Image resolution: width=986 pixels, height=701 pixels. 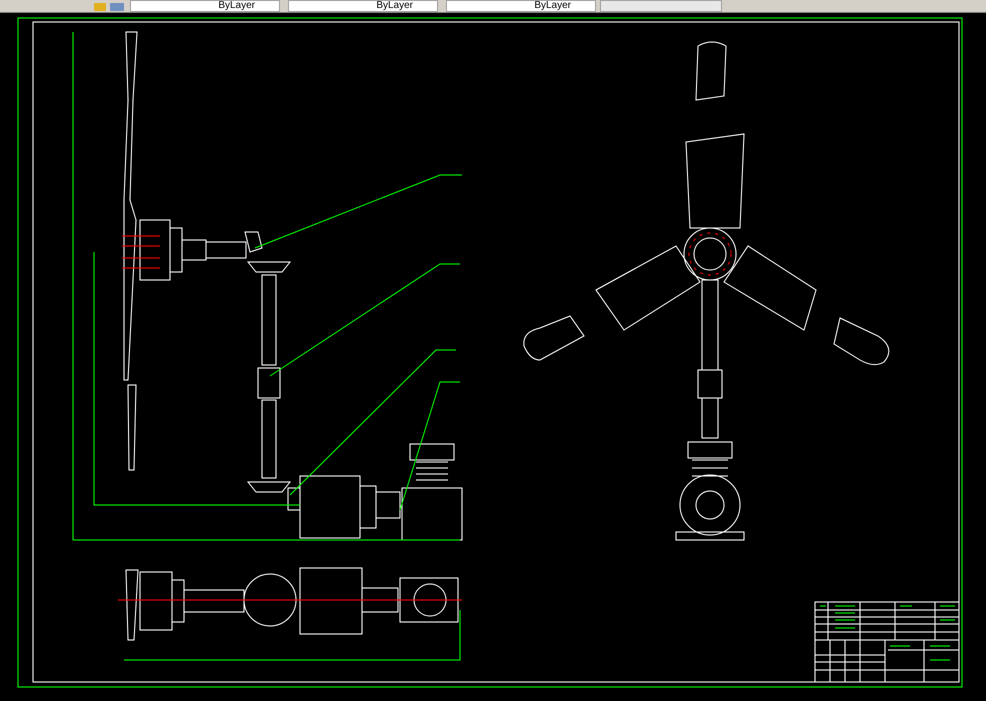 What do you see at coordinates (109, 6) in the screenshot?
I see `layer-icon` at bounding box center [109, 6].